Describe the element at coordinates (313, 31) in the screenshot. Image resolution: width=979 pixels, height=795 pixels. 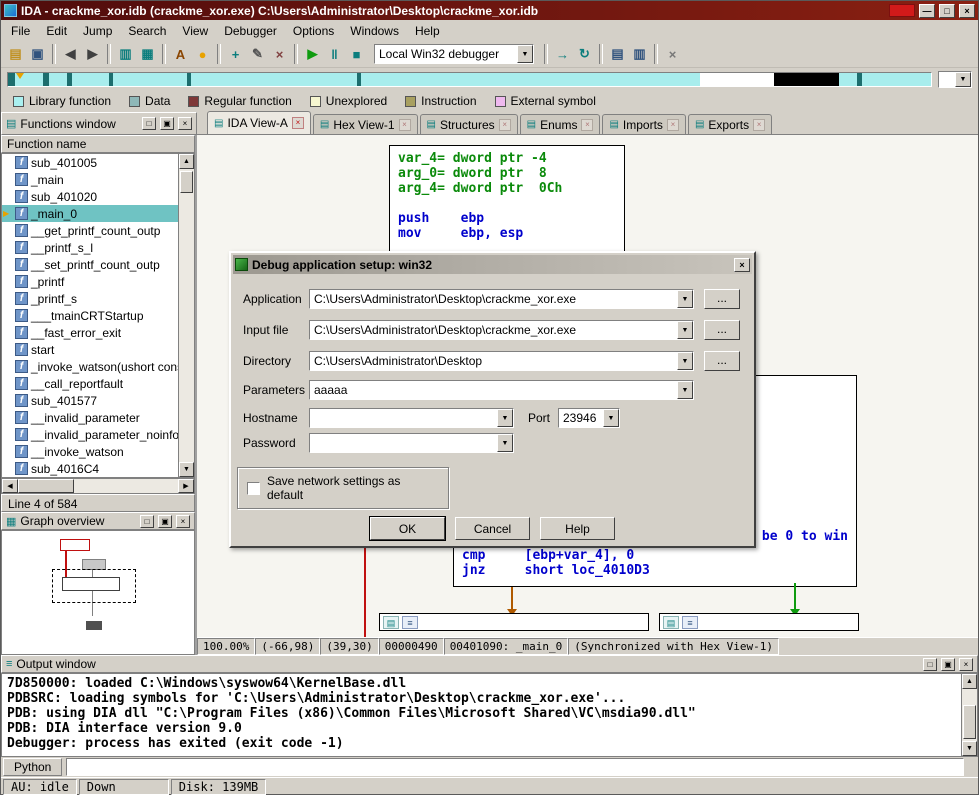
I see `menu-item: Options` at that location.